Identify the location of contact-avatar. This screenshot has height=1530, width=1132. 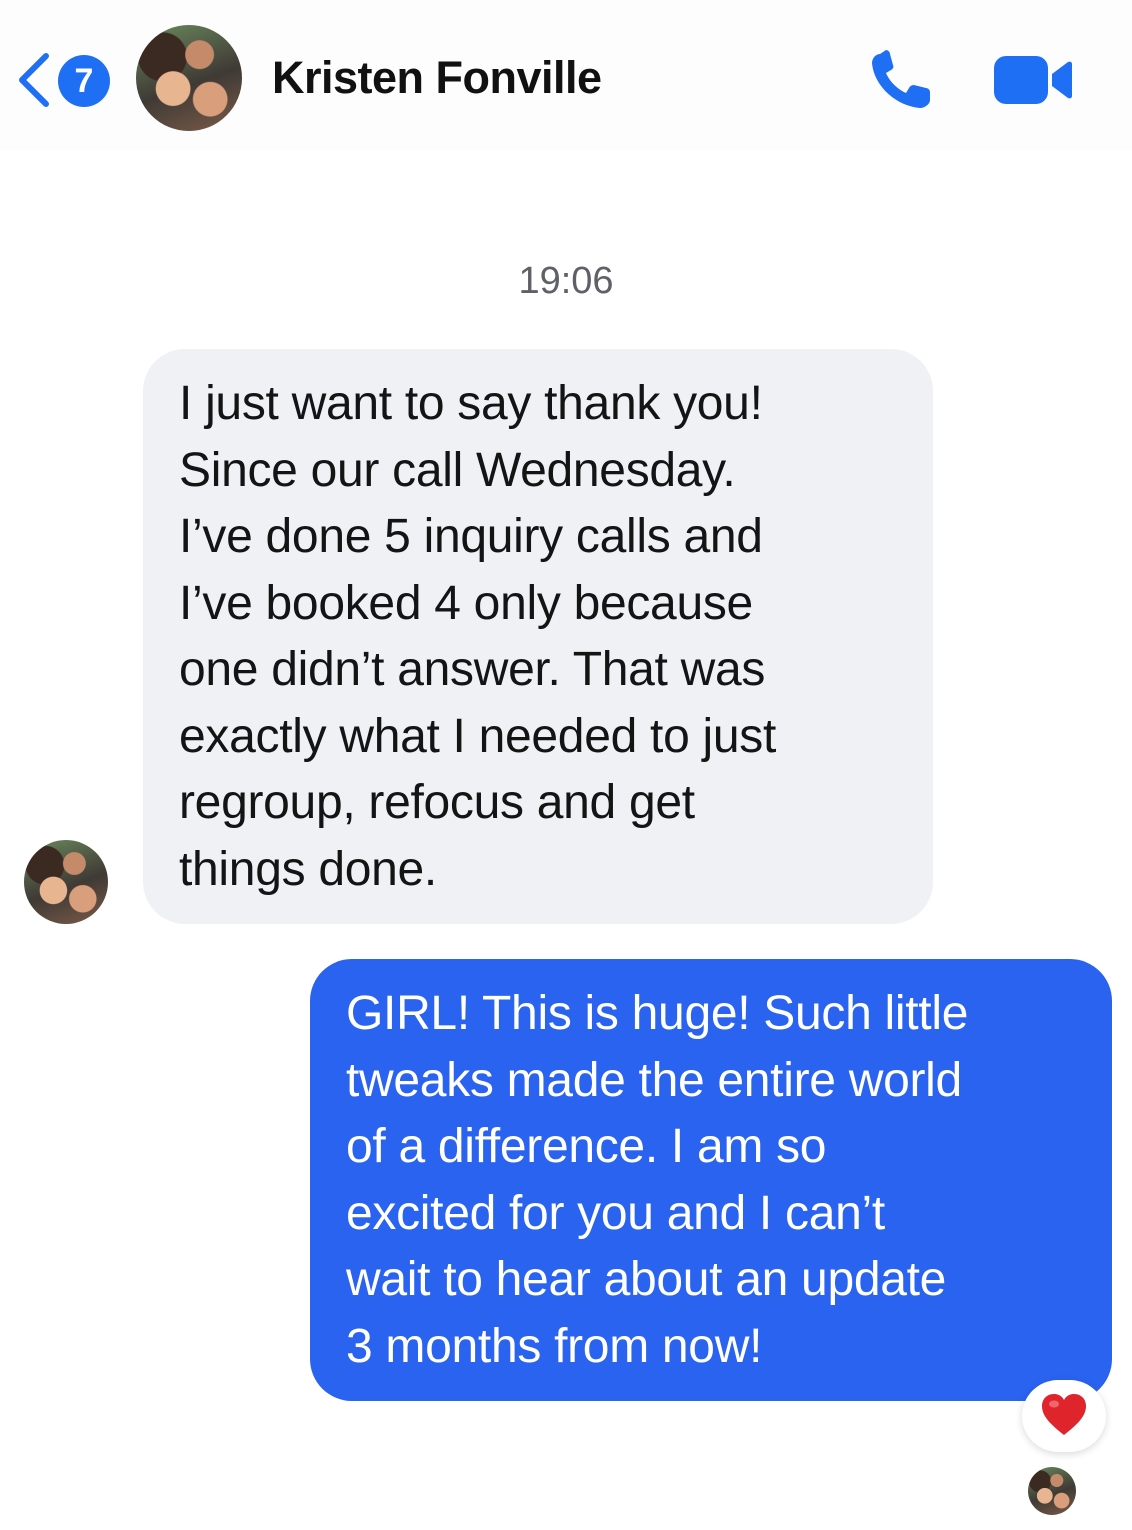
(189, 78).